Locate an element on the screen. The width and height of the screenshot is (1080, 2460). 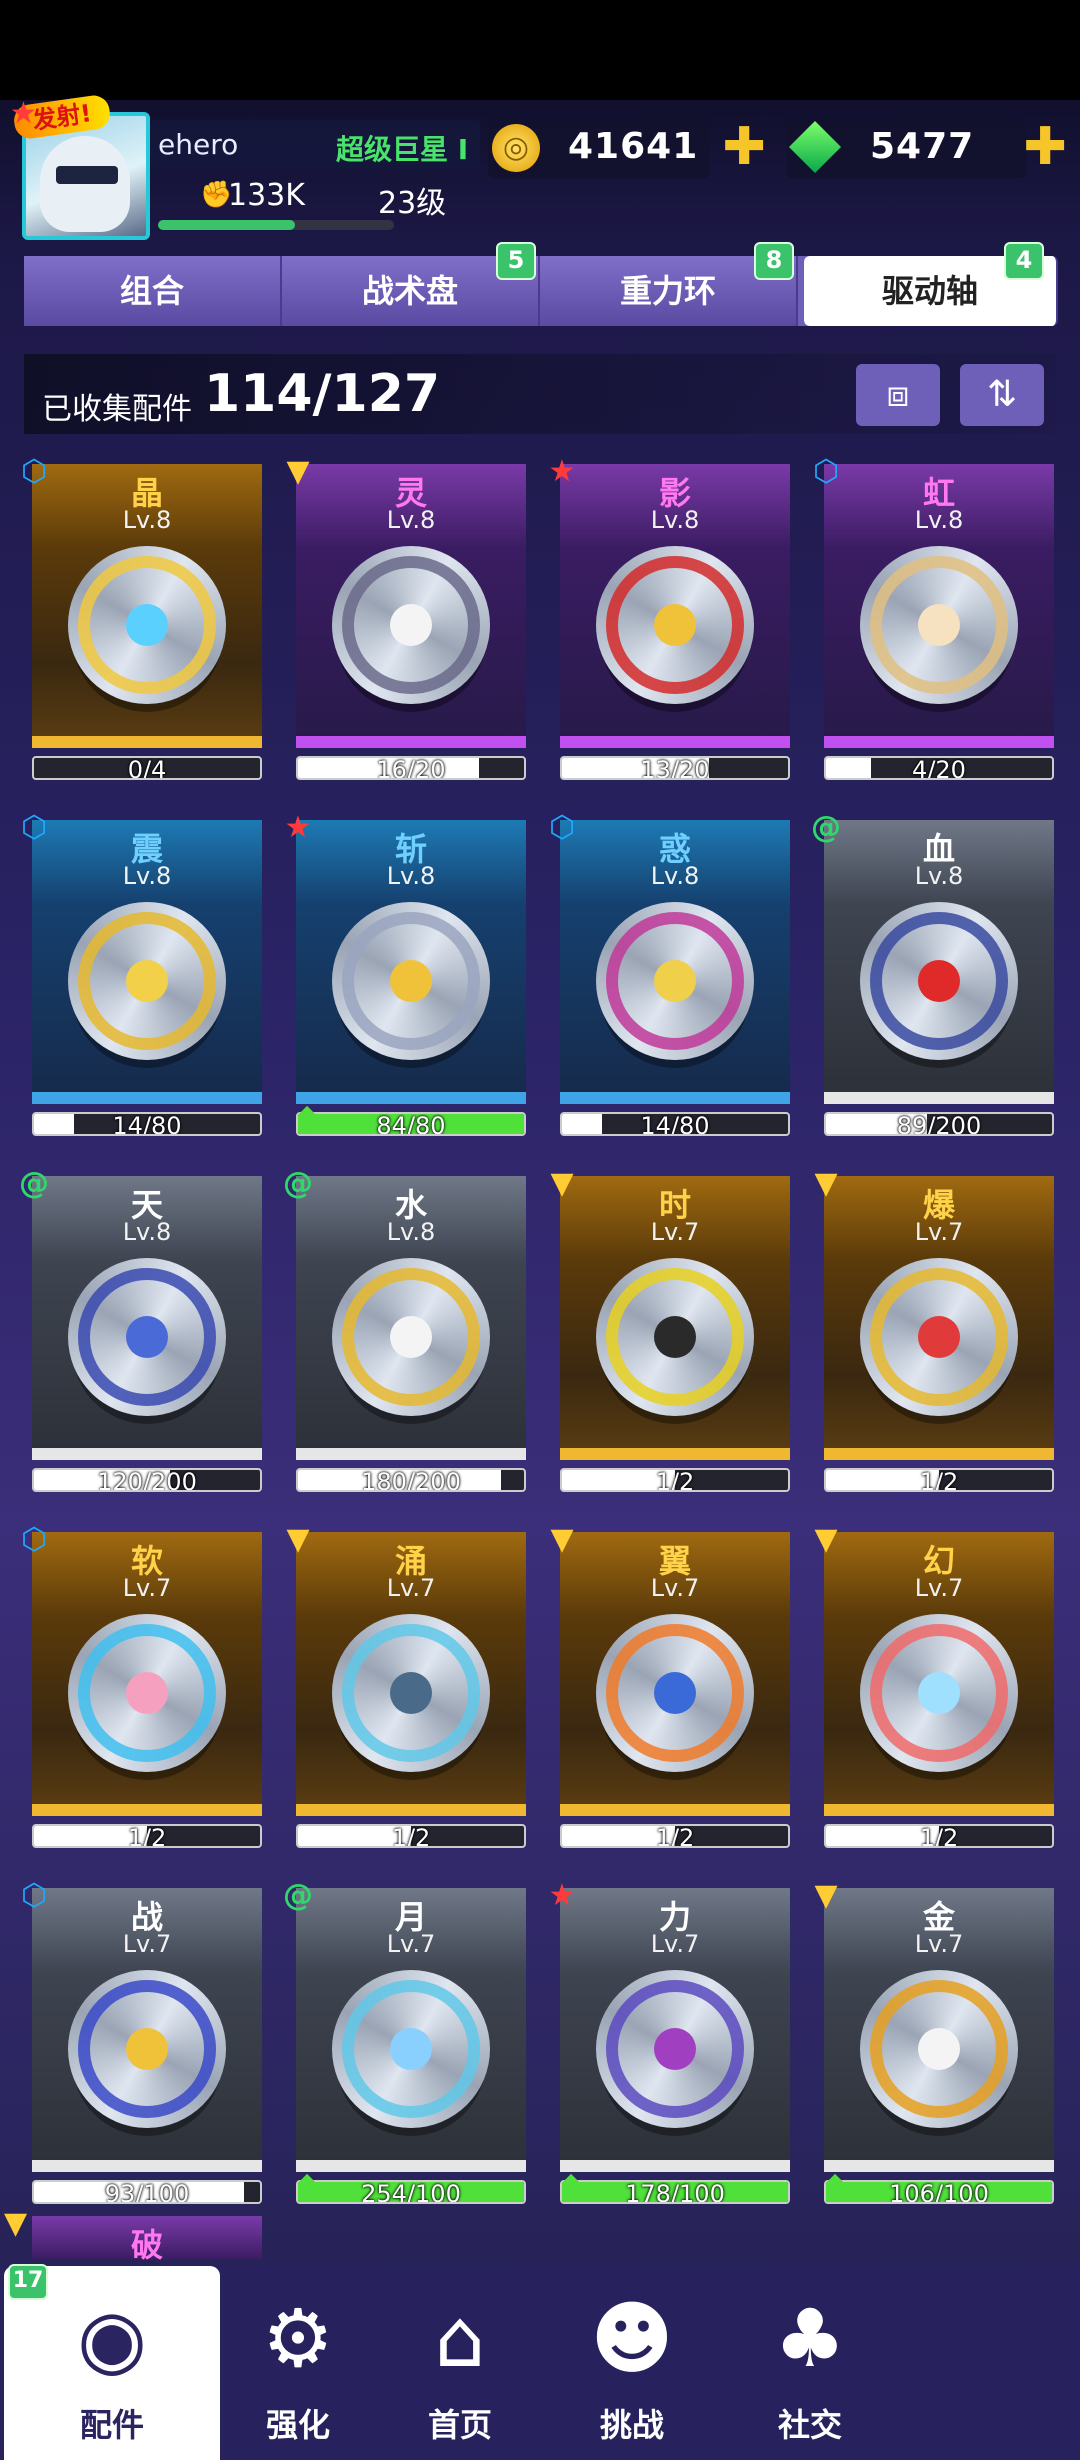
enhance-icon: ⚙ is located at coordinates (298, 2338).